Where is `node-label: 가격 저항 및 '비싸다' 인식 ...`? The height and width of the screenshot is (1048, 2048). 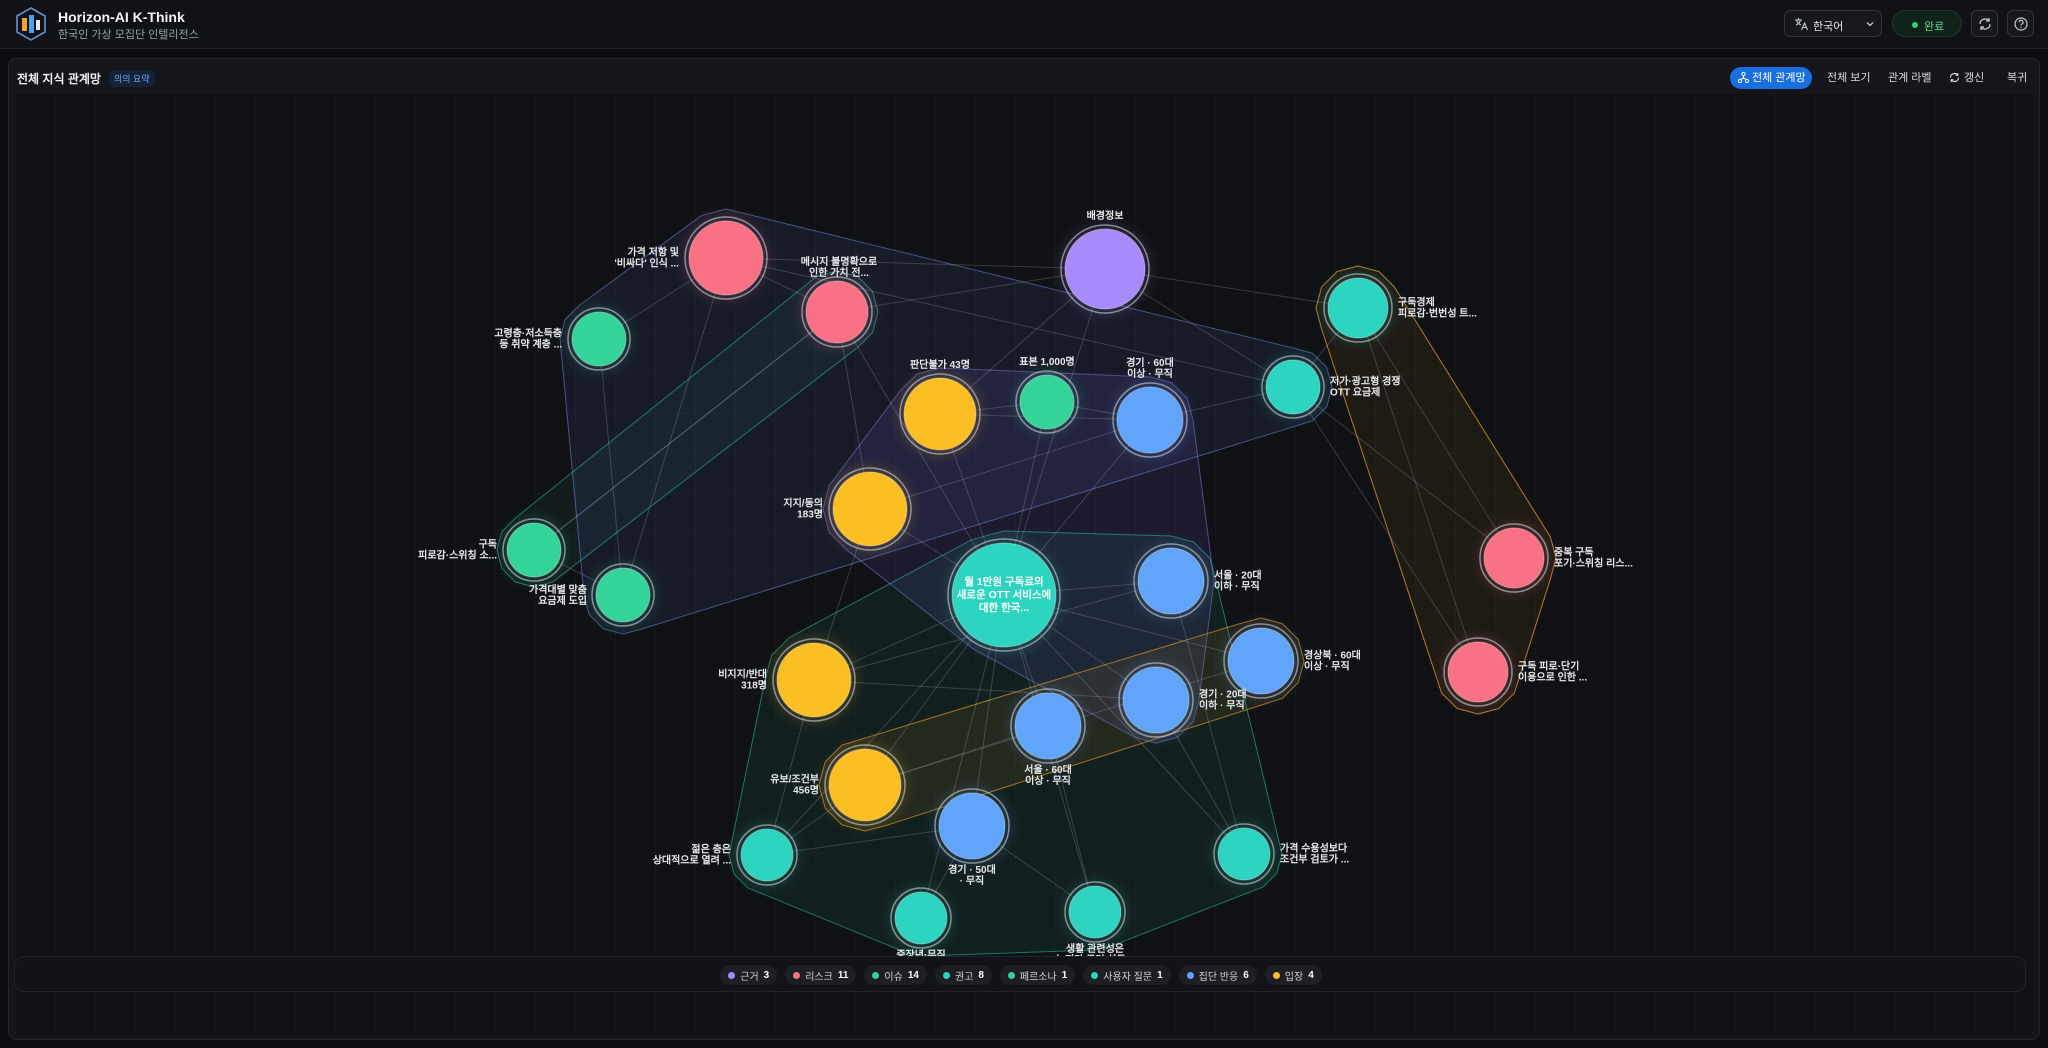 node-label: 가격 저항 및 '비싸다' 인식 ... is located at coordinates (646, 258).